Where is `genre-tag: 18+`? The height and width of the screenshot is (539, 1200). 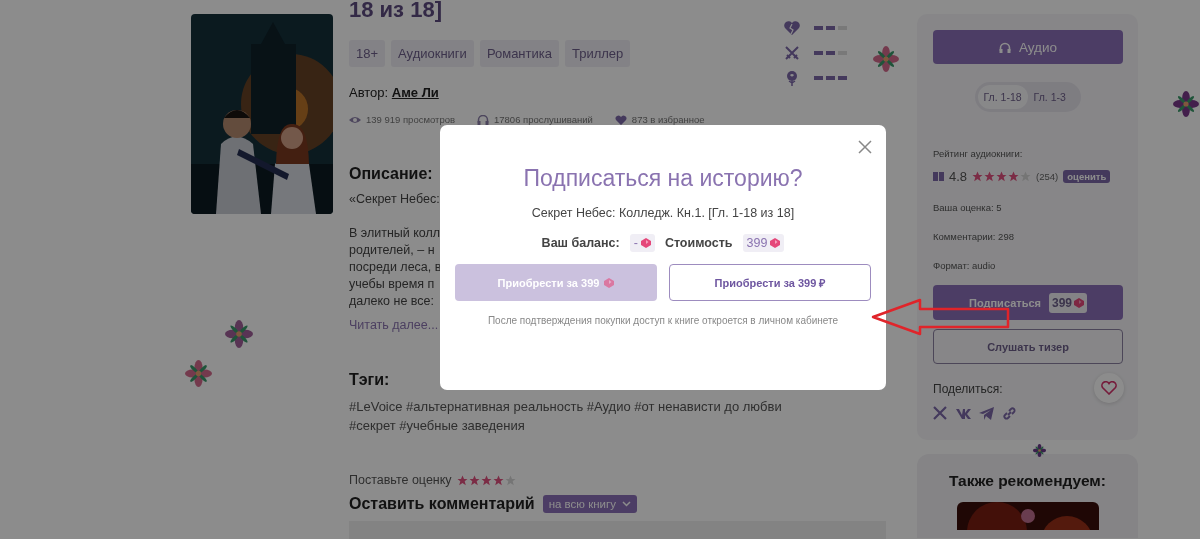
genre-tag: 18+ is located at coordinates (367, 53).